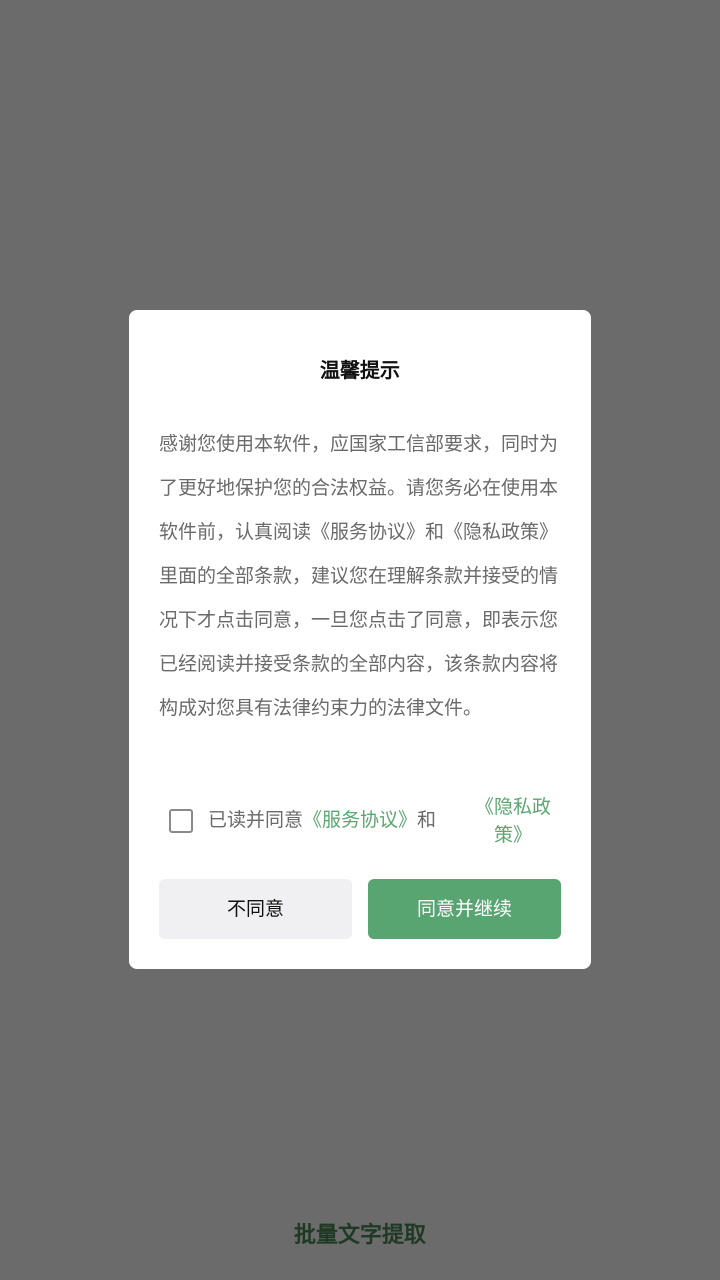 The height and width of the screenshot is (1280, 720). I want to click on app-name: 批量文字提取, so click(359, 1235).